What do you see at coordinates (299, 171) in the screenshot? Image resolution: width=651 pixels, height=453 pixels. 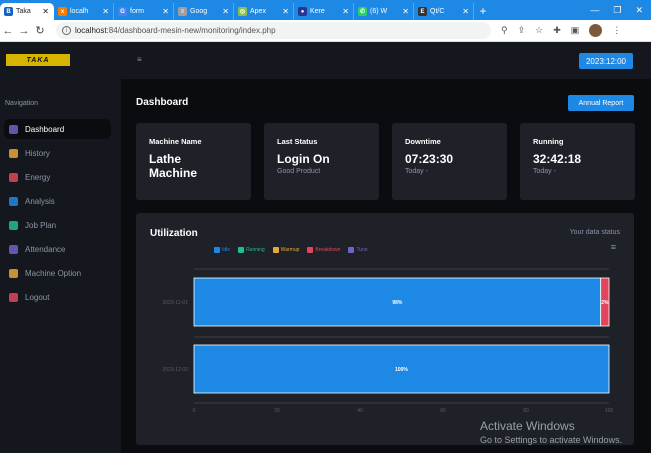 I see `card-sub: Good Product` at bounding box center [299, 171].